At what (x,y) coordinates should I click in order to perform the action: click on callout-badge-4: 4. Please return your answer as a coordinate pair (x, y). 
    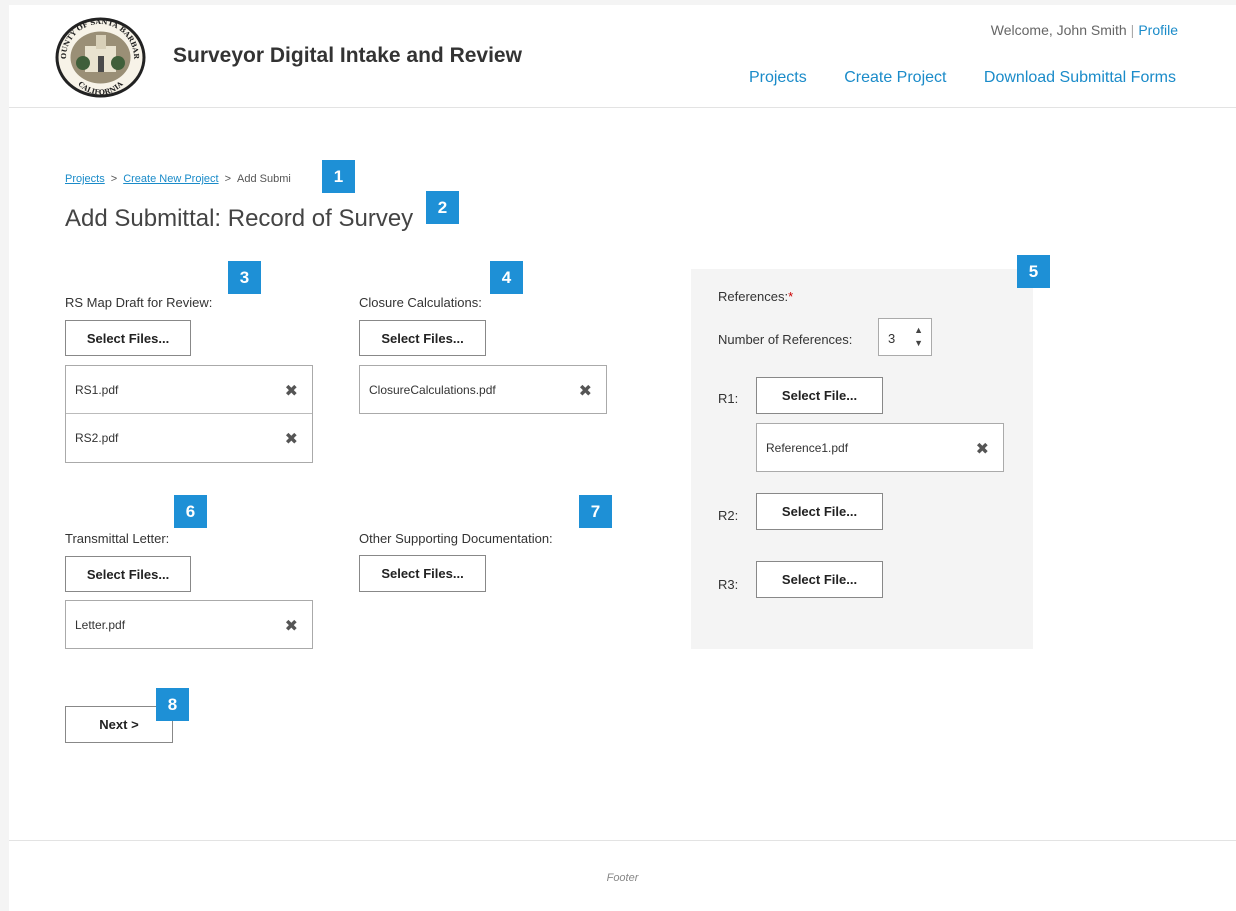
    Looking at the image, I should click on (506, 277).